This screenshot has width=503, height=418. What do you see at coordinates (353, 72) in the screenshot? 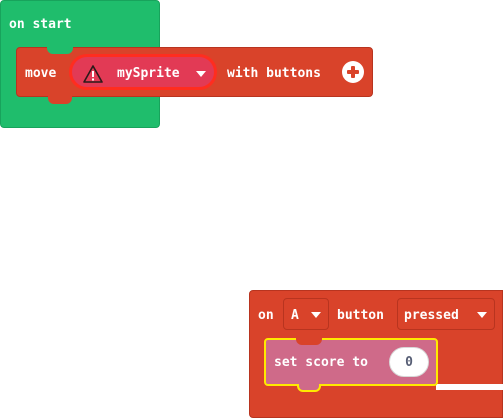
I see `plus-circle-icon` at bounding box center [353, 72].